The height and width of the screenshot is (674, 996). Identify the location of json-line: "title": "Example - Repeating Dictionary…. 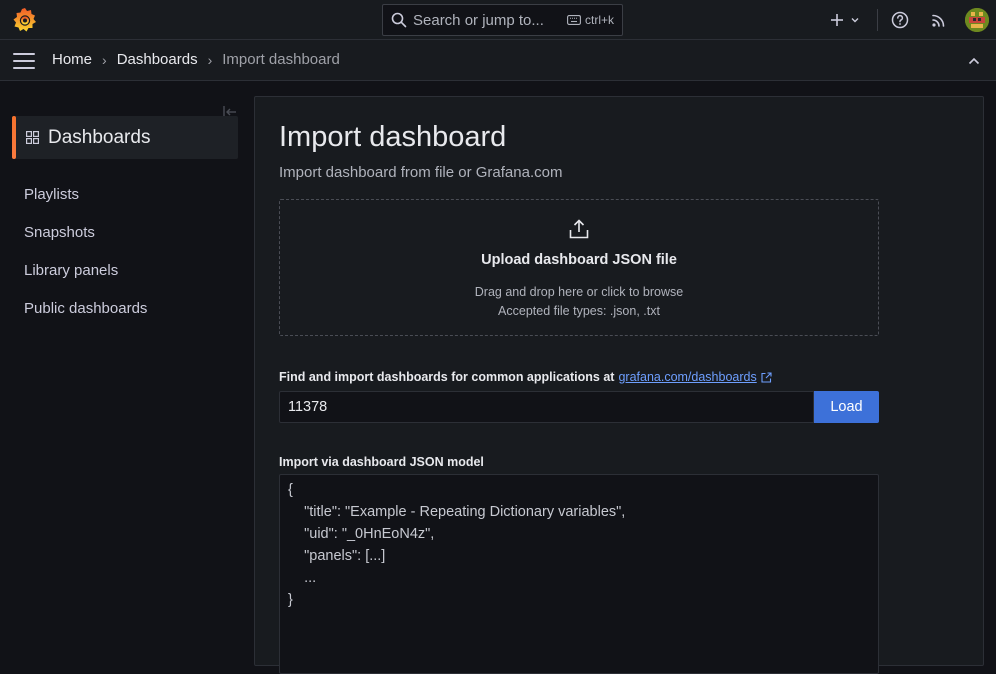
(457, 512).